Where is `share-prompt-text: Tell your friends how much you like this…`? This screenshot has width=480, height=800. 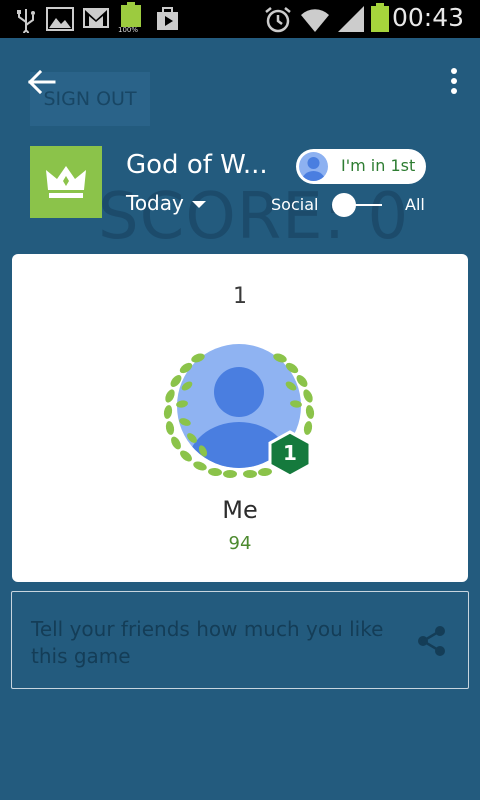 share-prompt-text: Tell your friends how much you like this… is located at coordinates (207, 642).